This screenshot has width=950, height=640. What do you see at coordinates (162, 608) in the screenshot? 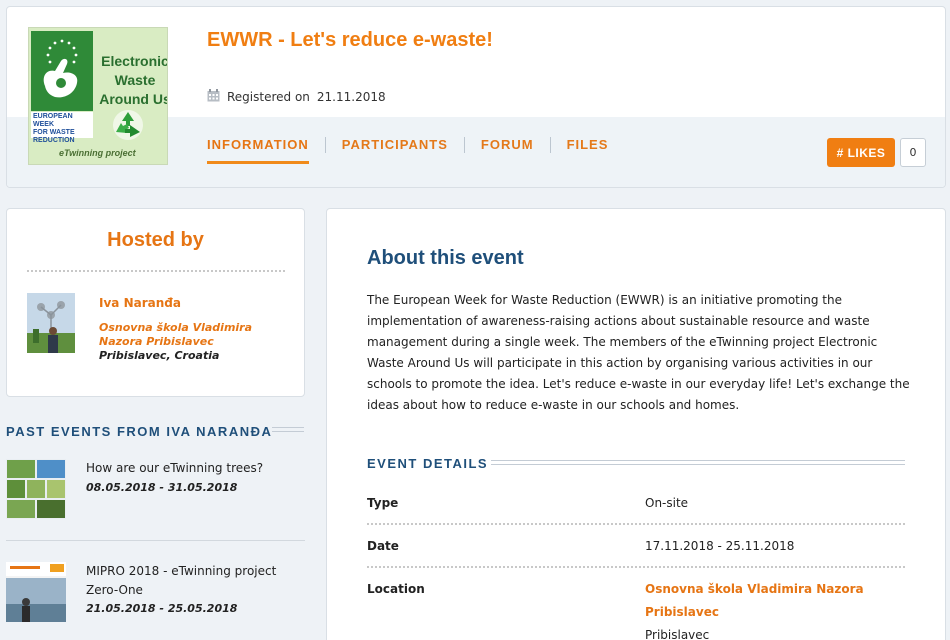
I see `past-event-dates: 21.05.2018 - 25.05.2018` at bounding box center [162, 608].